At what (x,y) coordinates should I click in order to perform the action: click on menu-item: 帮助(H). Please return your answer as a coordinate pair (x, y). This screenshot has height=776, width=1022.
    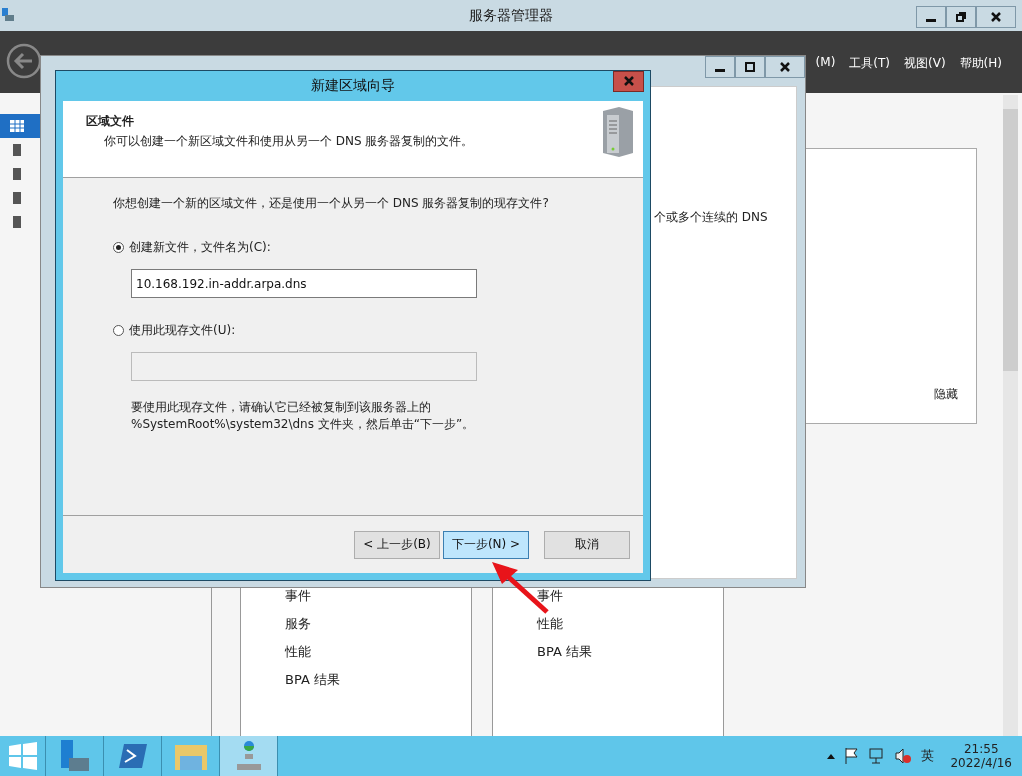
    Looking at the image, I should click on (980, 63).